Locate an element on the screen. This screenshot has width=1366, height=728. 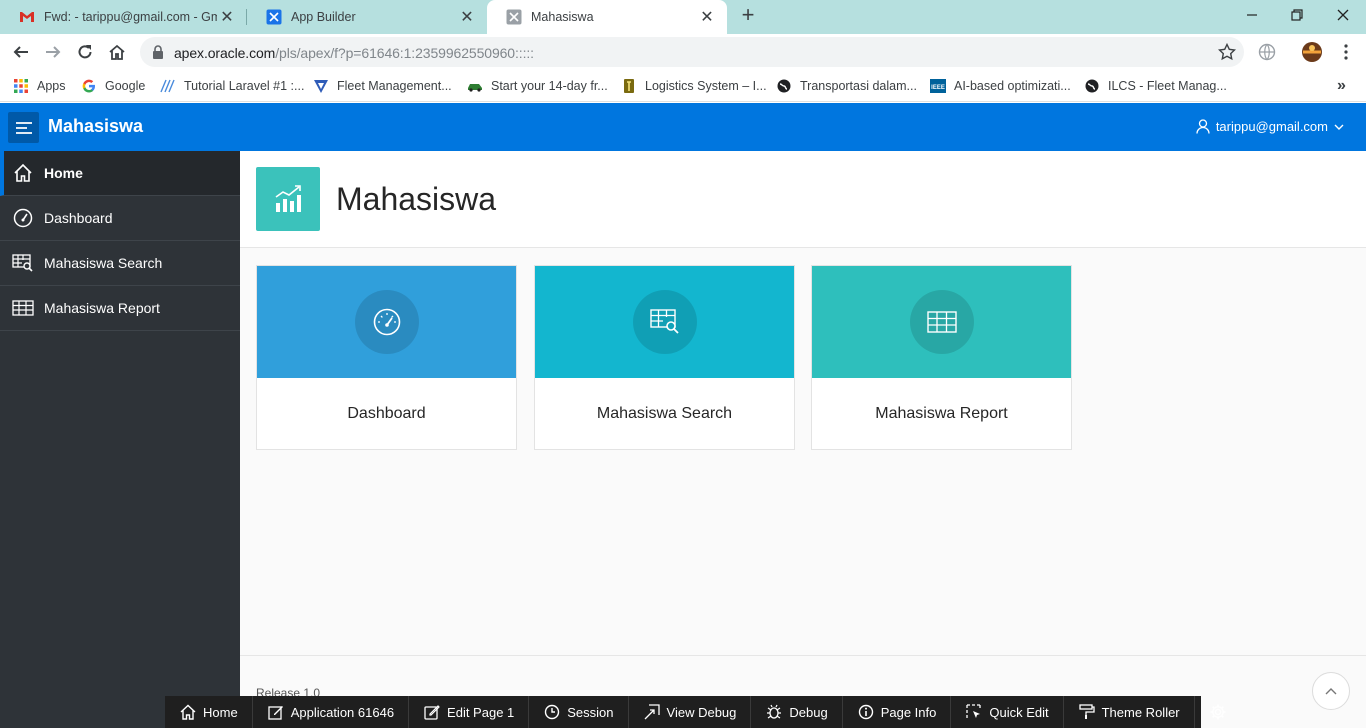
dev-application-button: Application 61646 is located at coordinates (331, 712).